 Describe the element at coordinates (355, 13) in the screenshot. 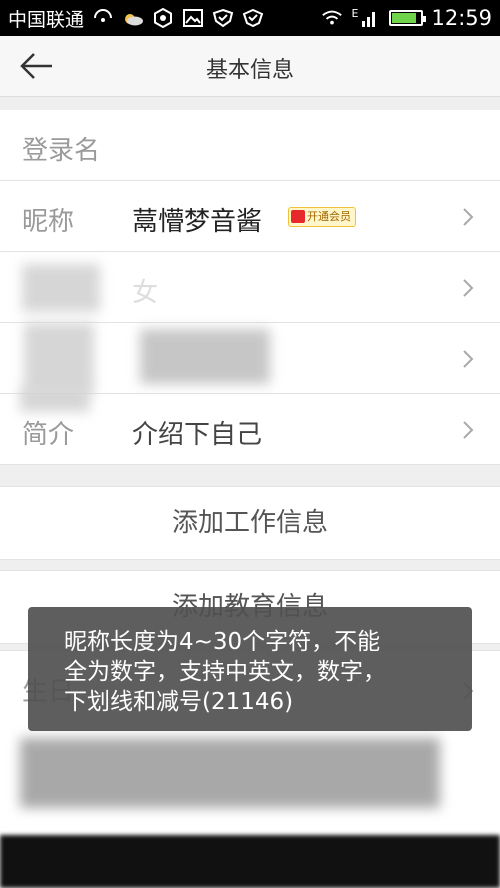

I see `network-type-label: E` at that location.